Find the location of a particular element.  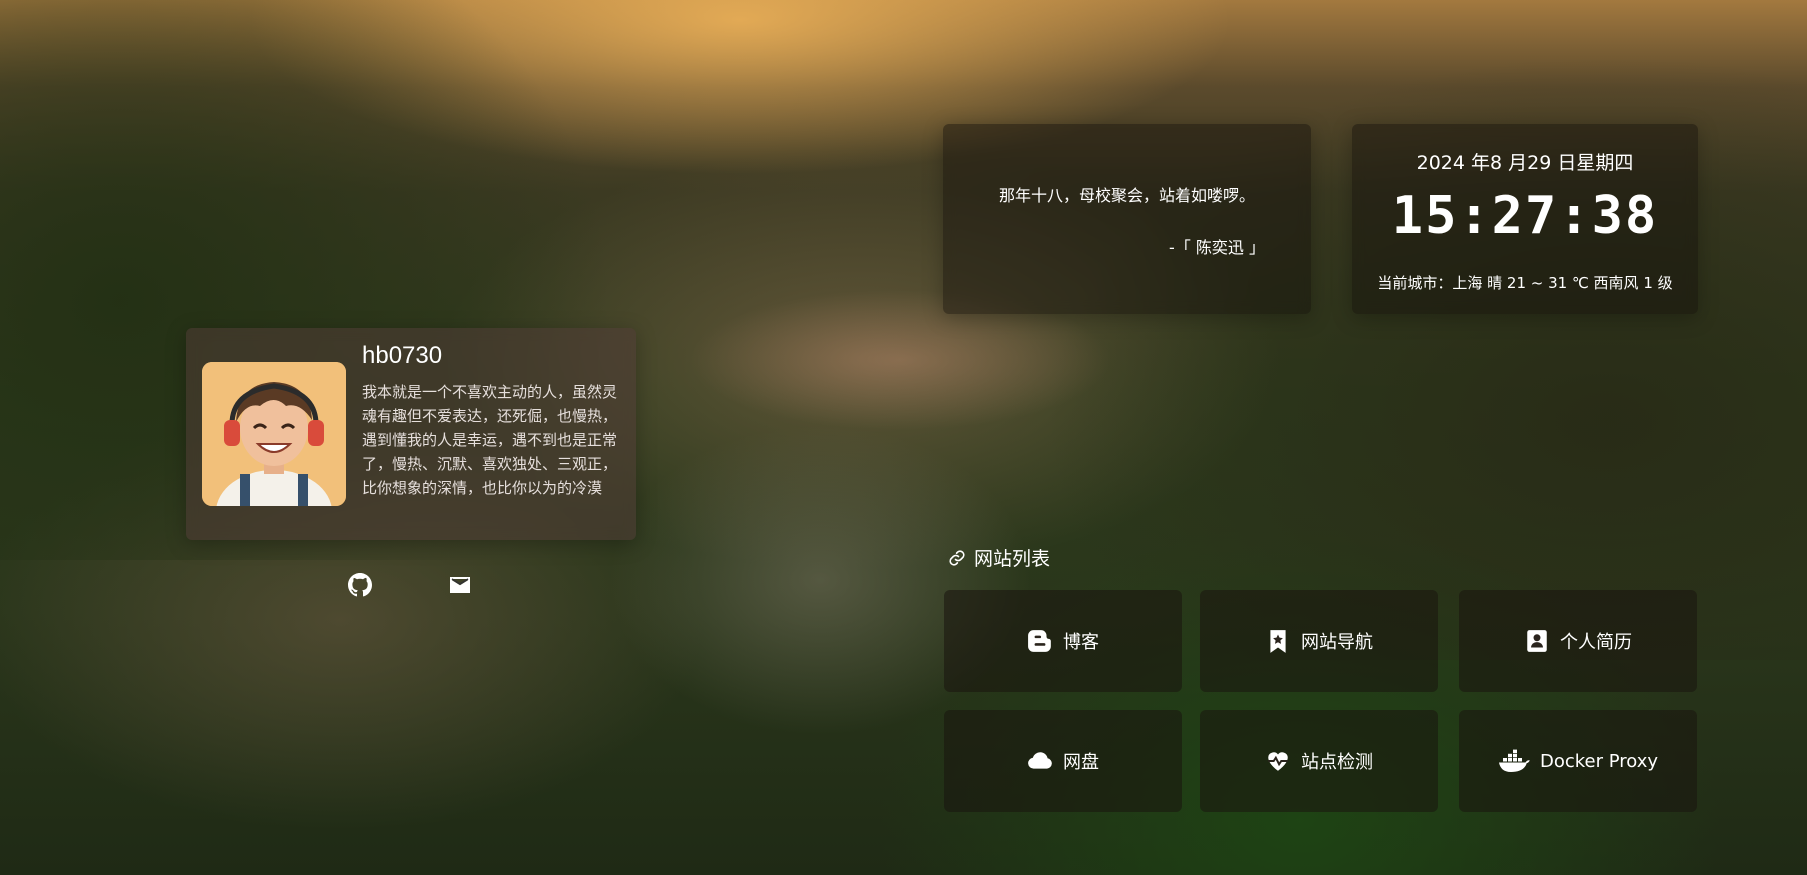

clock-time: 15:27:38 is located at coordinates (1525, 216).